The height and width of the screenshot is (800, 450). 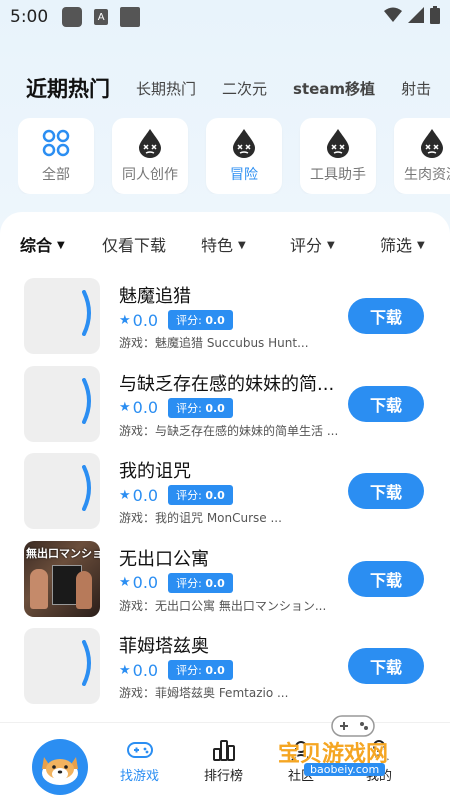 What do you see at coordinates (225, 17) in the screenshot?
I see `status-bar: 5:00 A` at bounding box center [225, 17].